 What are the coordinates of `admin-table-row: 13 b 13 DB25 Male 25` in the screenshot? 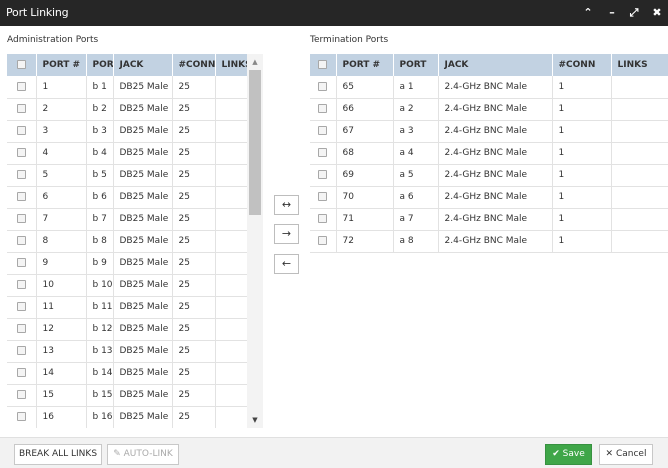 It's located at (127, 351).